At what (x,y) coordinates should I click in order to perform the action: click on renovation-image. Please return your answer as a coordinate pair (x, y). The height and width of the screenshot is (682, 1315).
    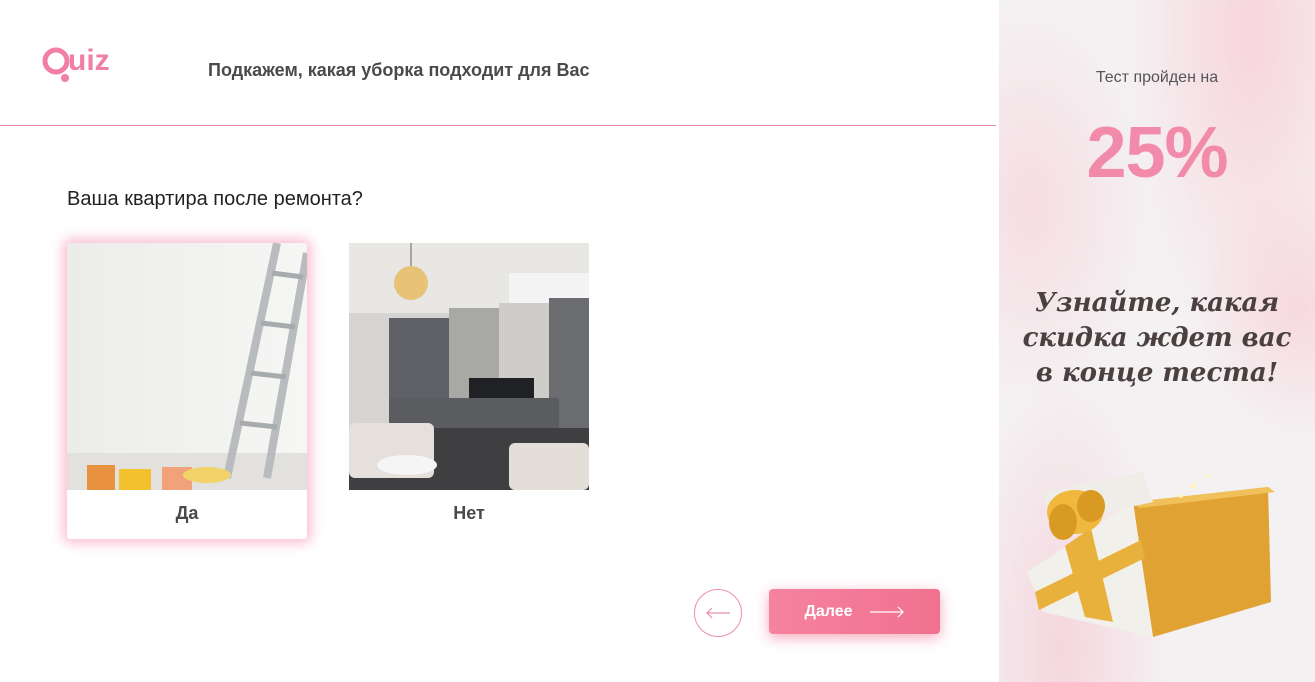
    Looking at the image, I should click on (187, 366).